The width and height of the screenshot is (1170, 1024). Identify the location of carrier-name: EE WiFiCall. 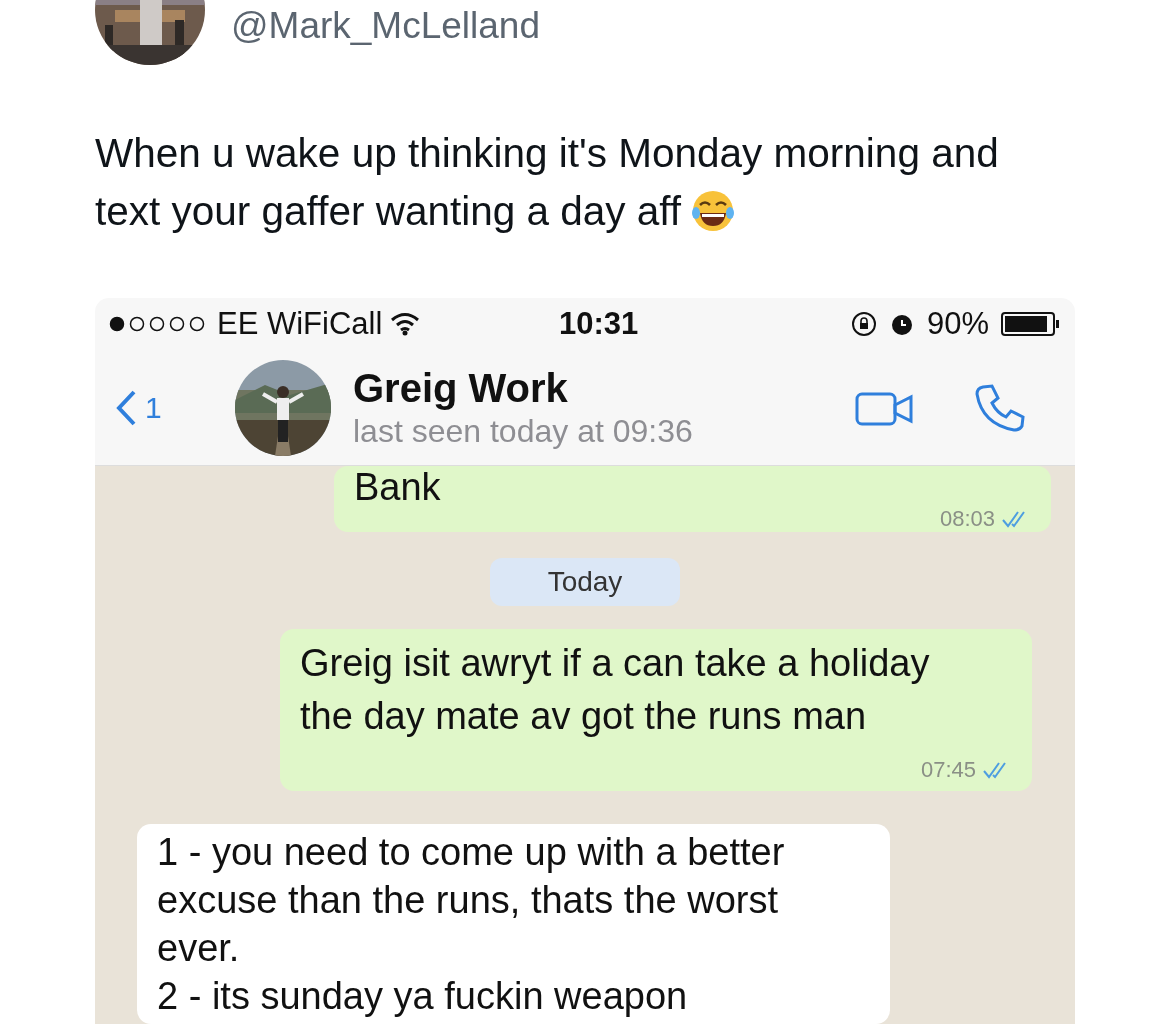
(300, 324).